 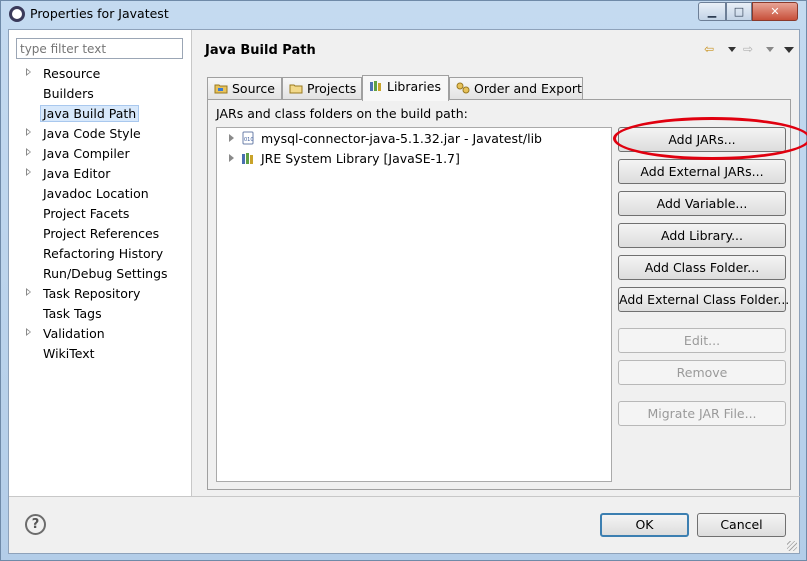 I want to click on sidebar-item-run-debug-settings: Run/Debug Settings, so click(x=100, y=273).